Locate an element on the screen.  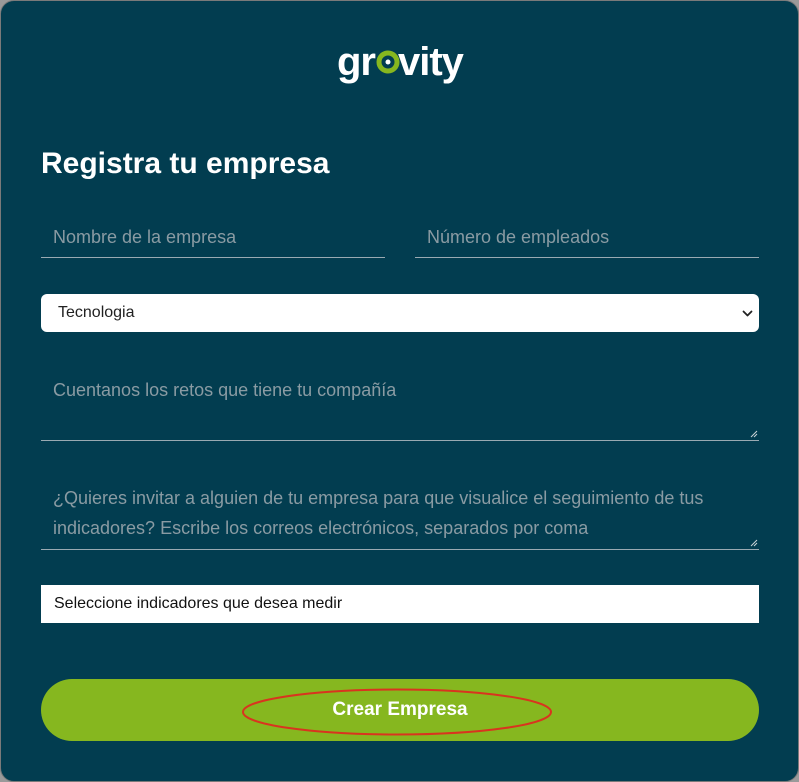
chevron-down-icon is located at coordinates (747, 313).